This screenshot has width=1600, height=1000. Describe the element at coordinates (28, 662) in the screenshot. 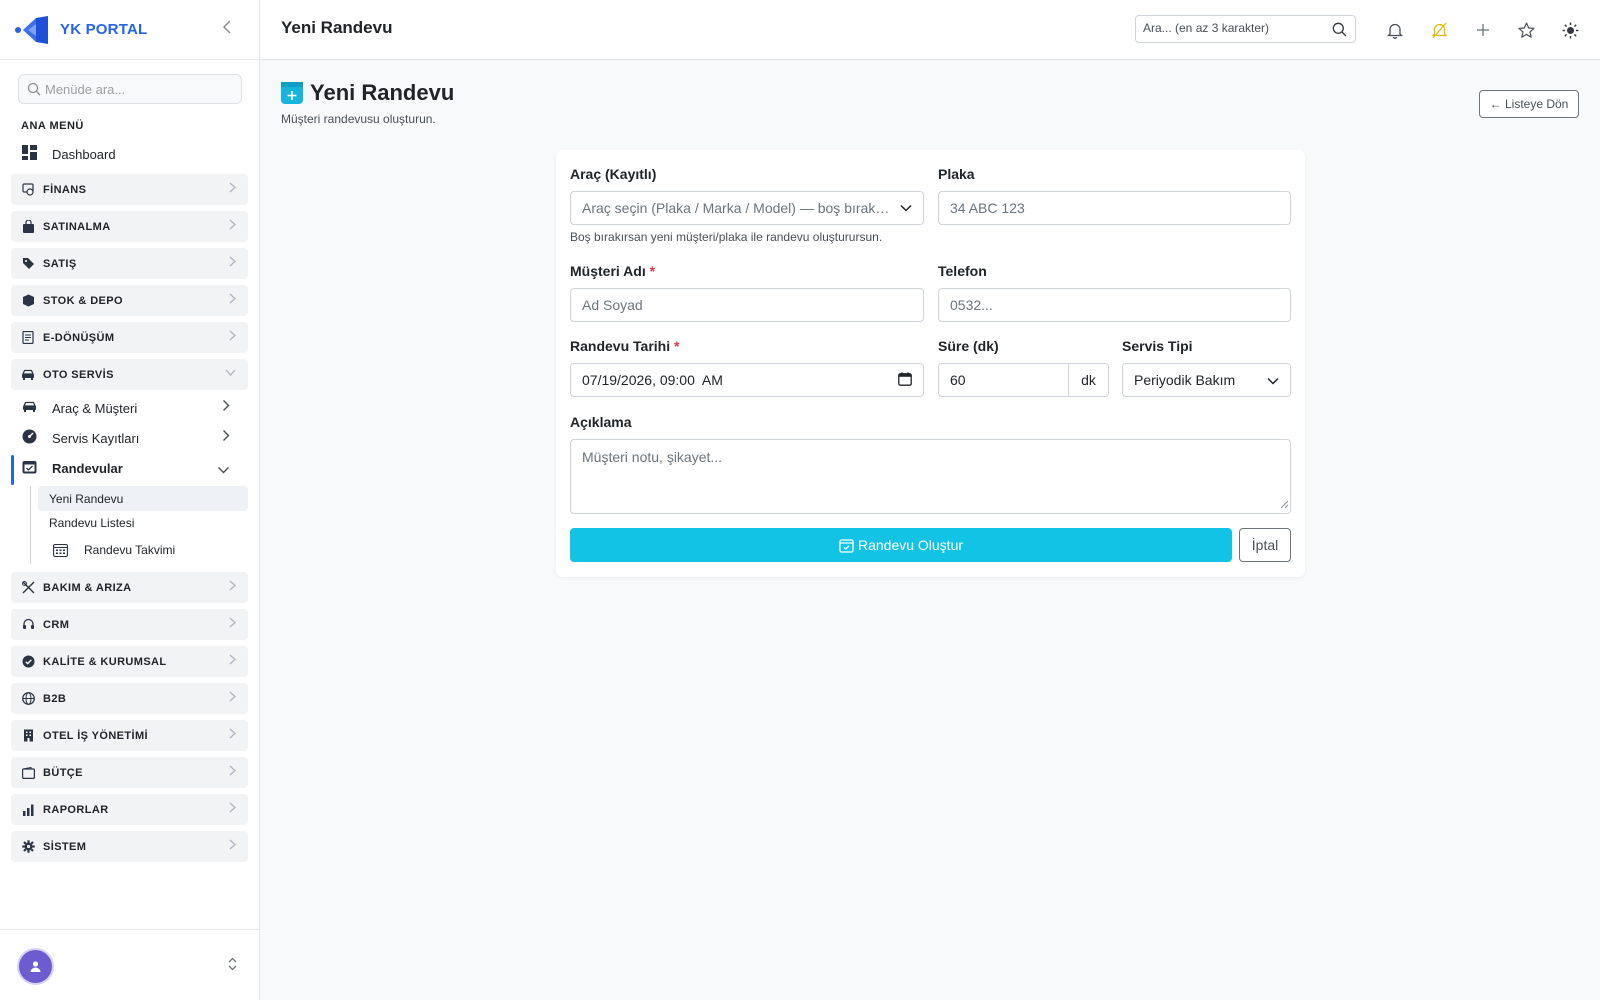

I see `badge-check-icon` at that location.